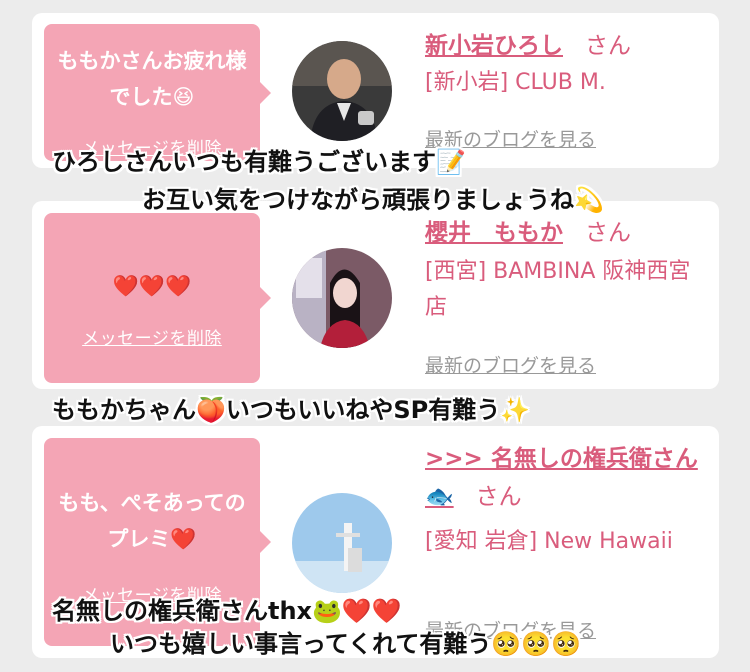 Image resolution: width=750 pixels, height=672 pixels. What do you see at coordinates (259, 162) in the screenshot?
I see `overlay-caption: ひろしさんいつも有難うございます📝` at bounding box center [259, 162].